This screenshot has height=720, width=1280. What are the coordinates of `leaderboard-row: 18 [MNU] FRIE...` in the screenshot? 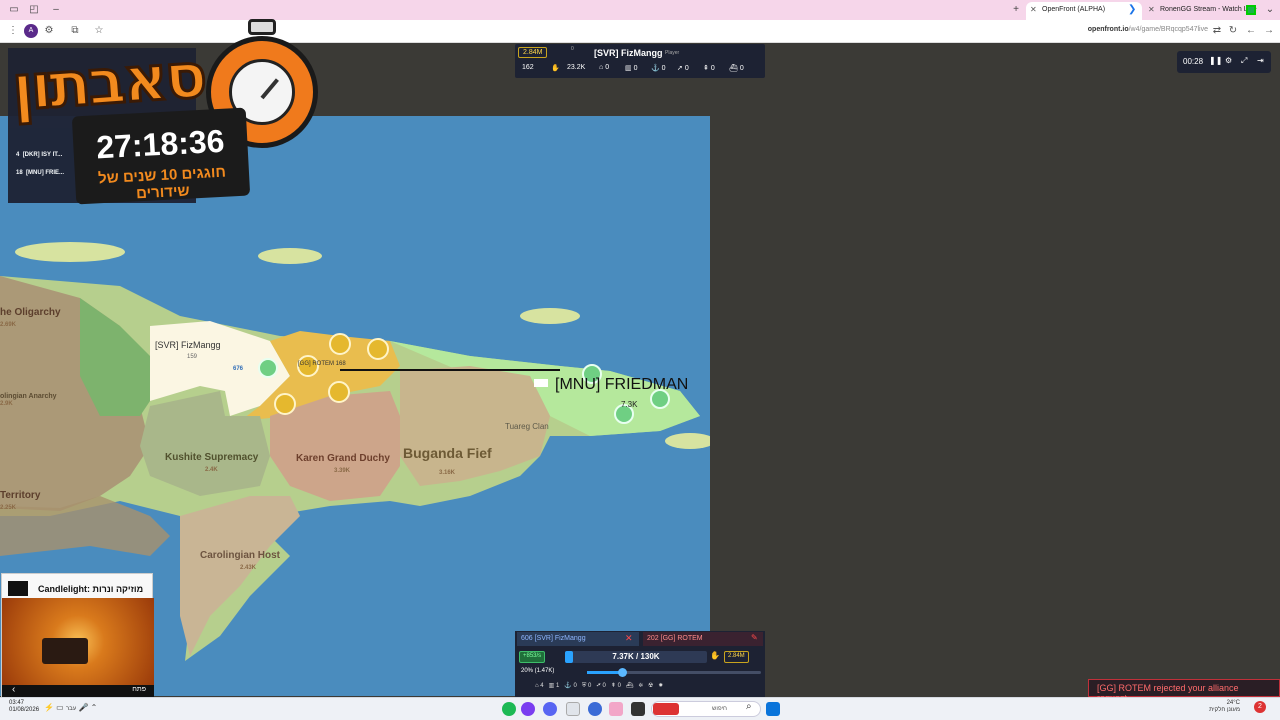 It's located at (40, 173).